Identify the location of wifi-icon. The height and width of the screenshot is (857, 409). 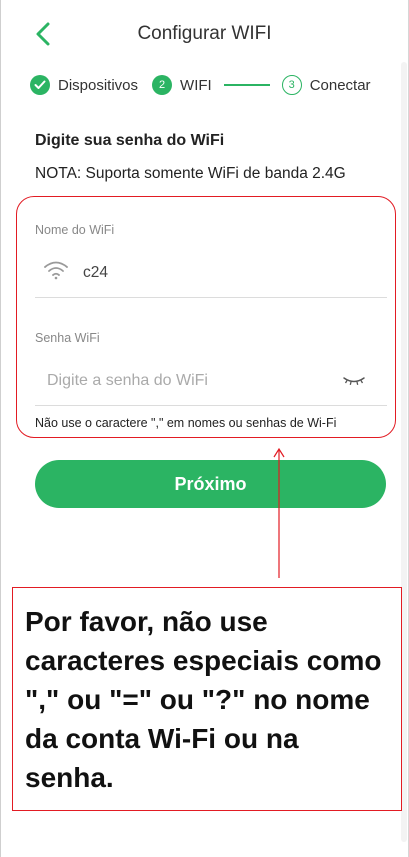
(56, 270).